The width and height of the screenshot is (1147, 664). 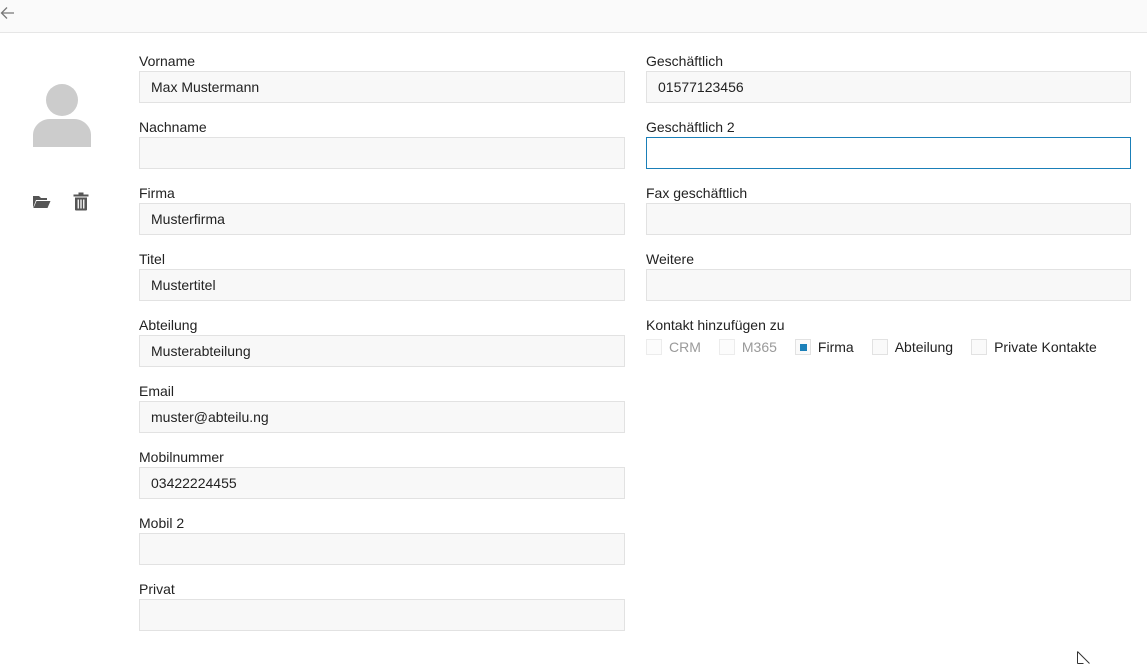 I want to click on weitere-input, so click(x=888, y=285).